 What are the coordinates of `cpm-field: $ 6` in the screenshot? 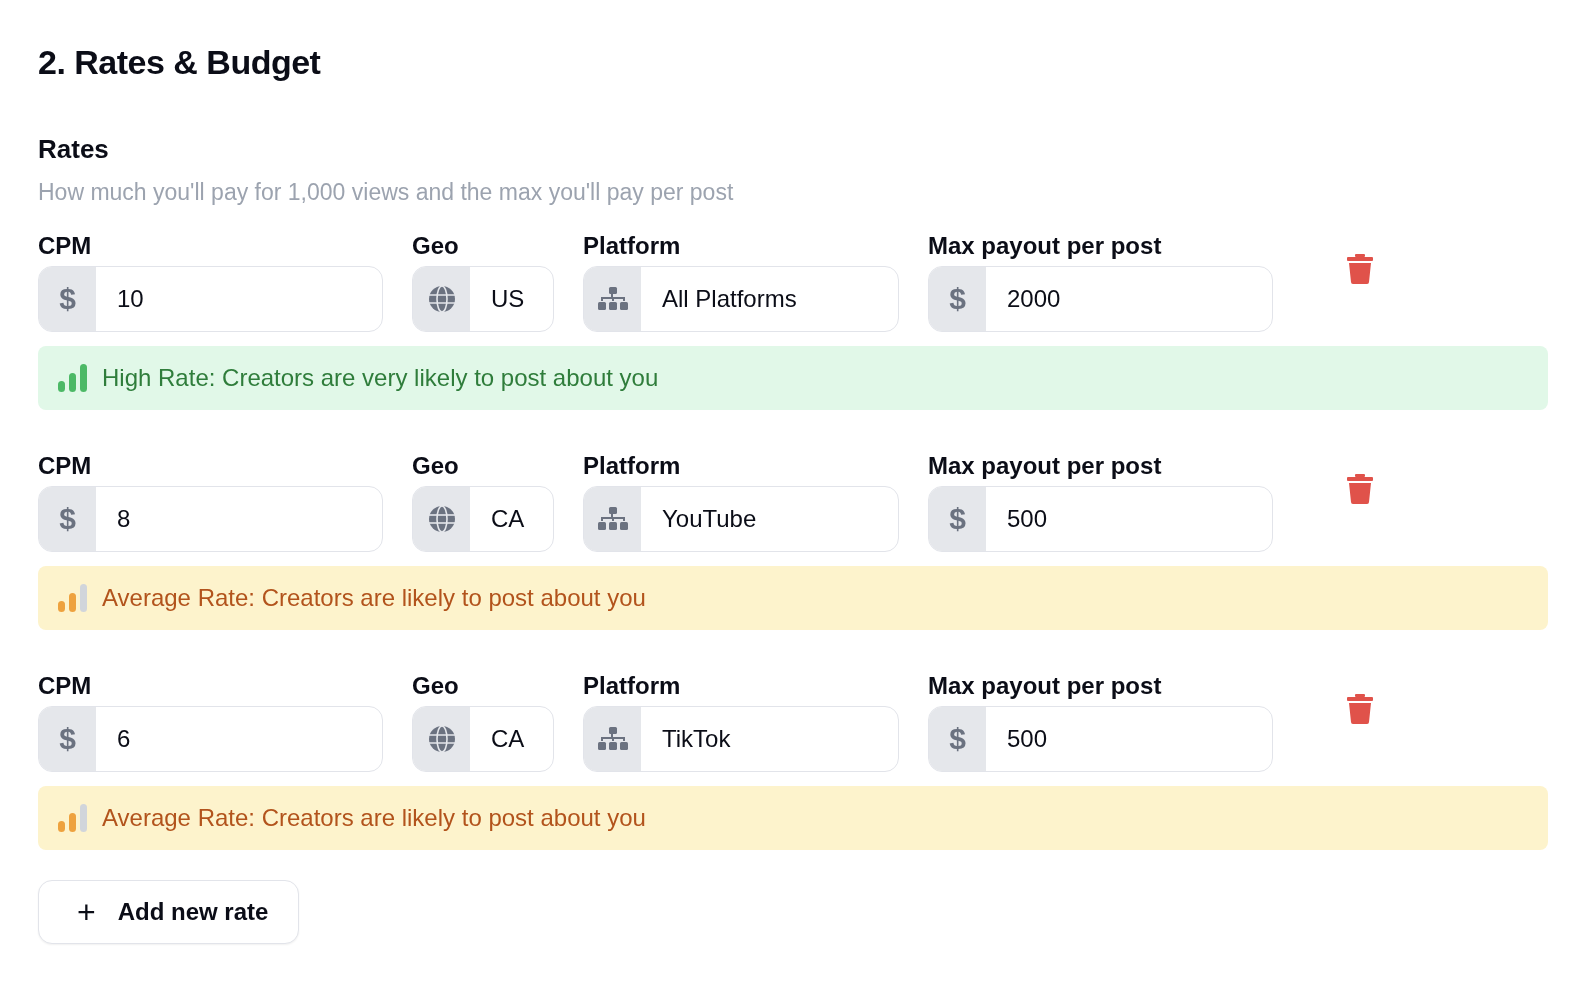 It's located at (210, 739).